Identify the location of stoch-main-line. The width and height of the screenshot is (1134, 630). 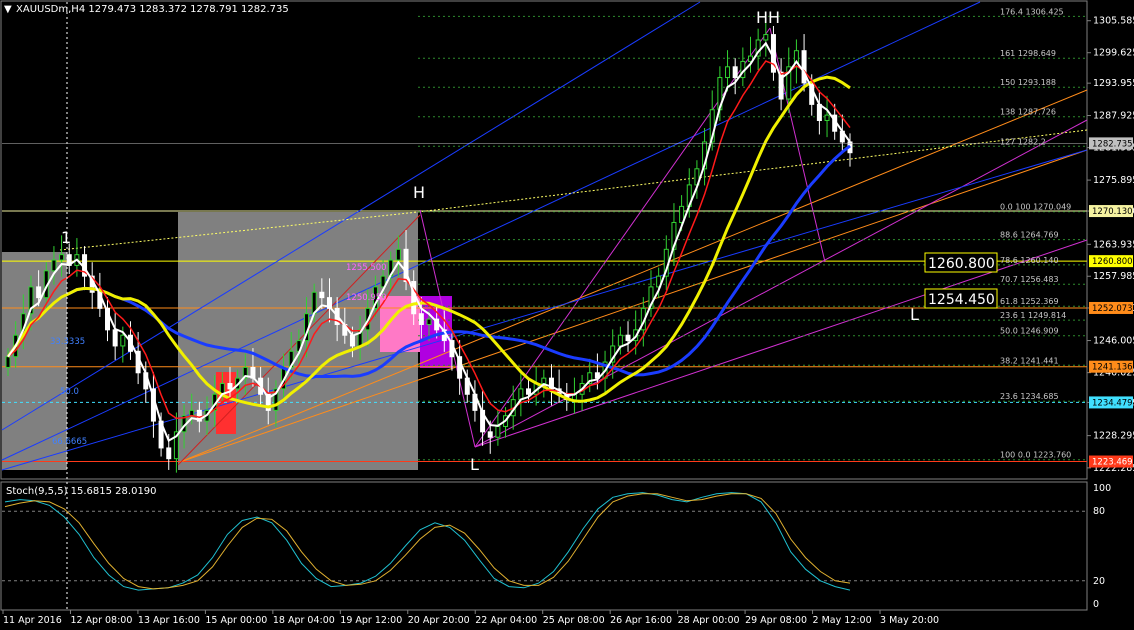
(427, 541).